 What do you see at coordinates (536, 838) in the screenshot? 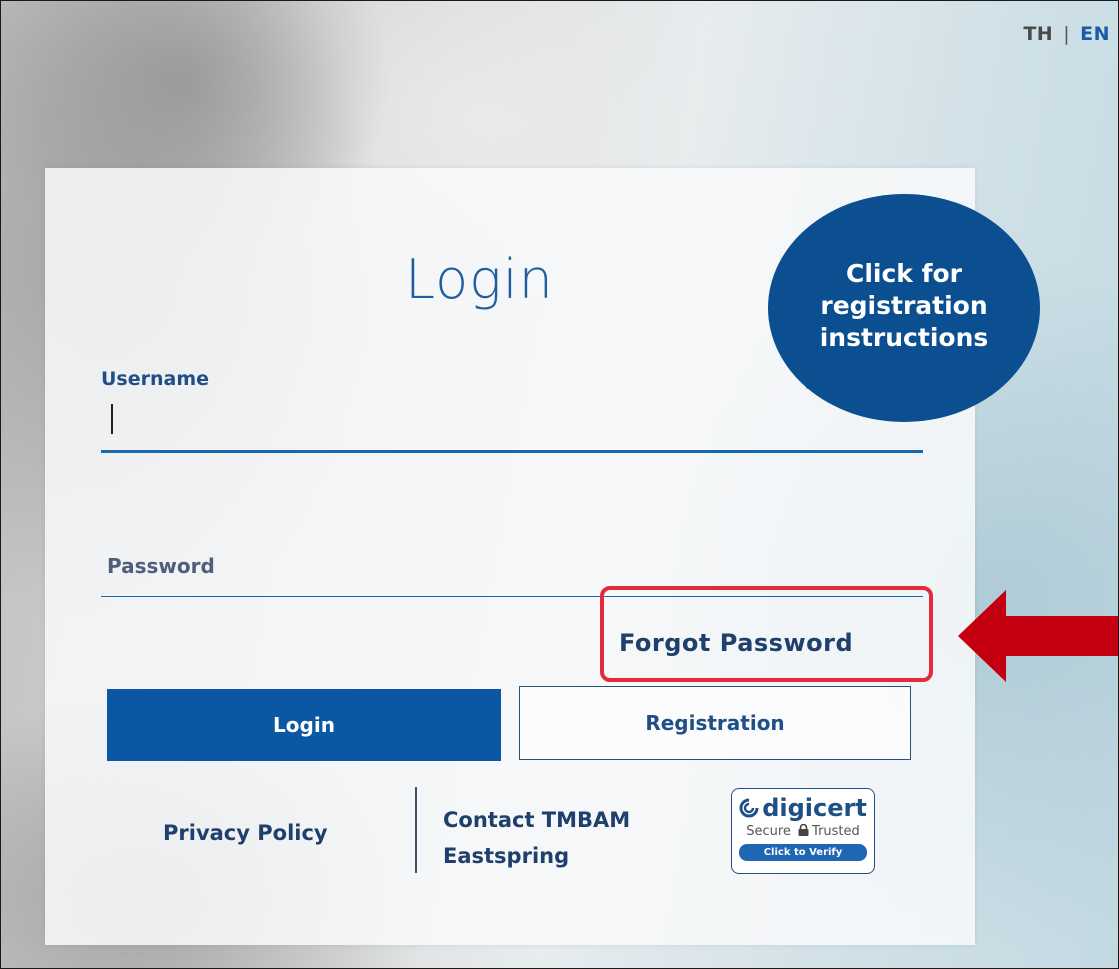
I see `contact-link: Contact TMBAM Eastspring` at bounding box center [536, 838].